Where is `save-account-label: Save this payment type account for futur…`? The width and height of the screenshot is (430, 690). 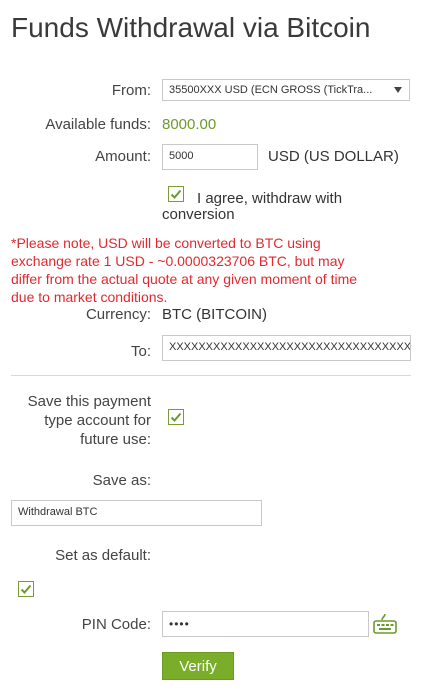 save-account-label: Save this payment type account for futur… is located at coordinates (89, 420).